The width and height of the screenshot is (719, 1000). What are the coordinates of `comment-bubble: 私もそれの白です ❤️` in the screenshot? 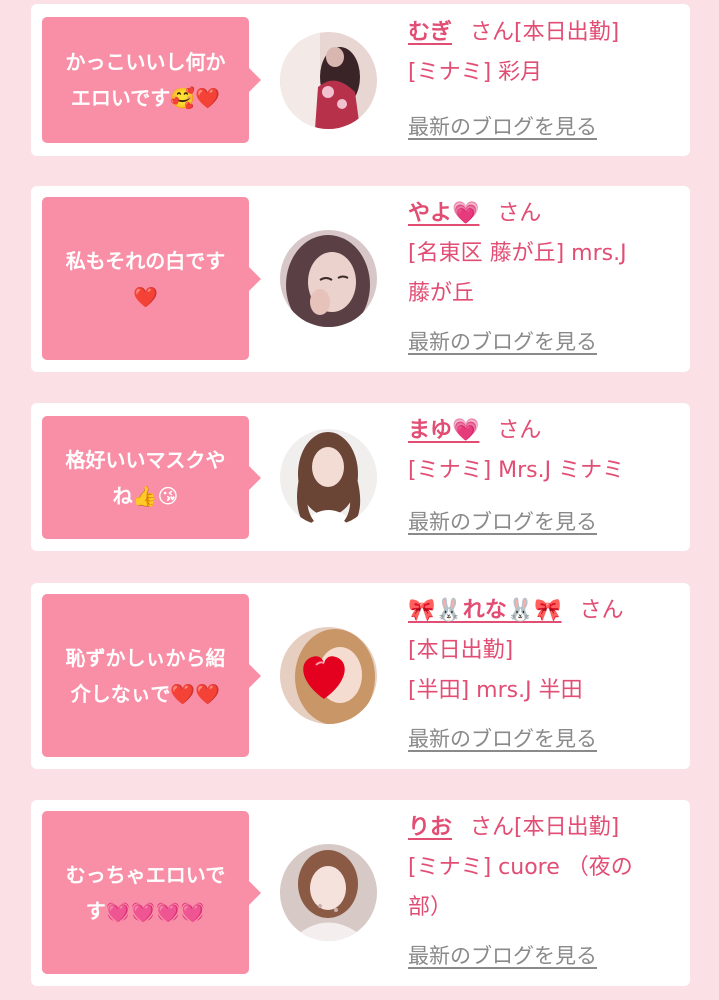 It's located at (151, 278).